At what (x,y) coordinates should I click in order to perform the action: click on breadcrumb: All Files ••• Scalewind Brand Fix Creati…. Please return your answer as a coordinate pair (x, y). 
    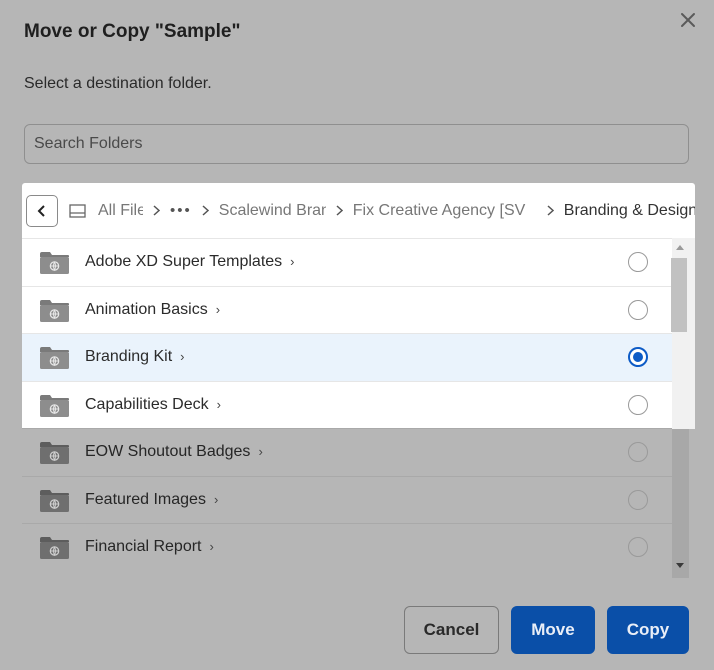
    Looking at the image, I should click on (358, 210).